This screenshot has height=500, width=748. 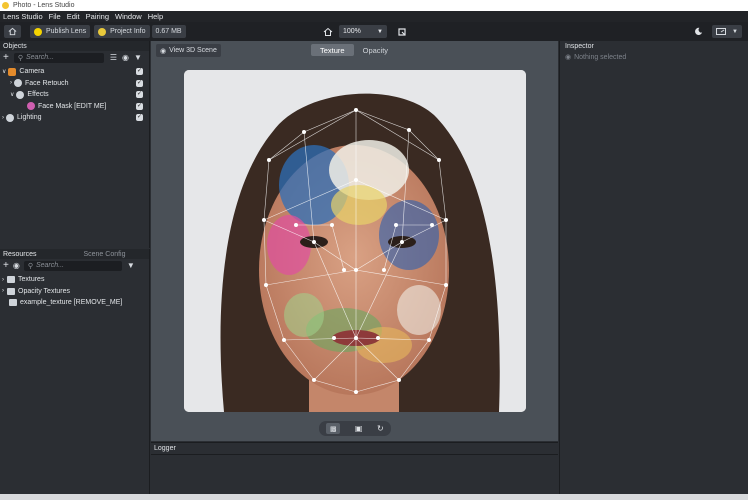 I want to click on list-view-icon: ☰, so click(x=113, y=57).